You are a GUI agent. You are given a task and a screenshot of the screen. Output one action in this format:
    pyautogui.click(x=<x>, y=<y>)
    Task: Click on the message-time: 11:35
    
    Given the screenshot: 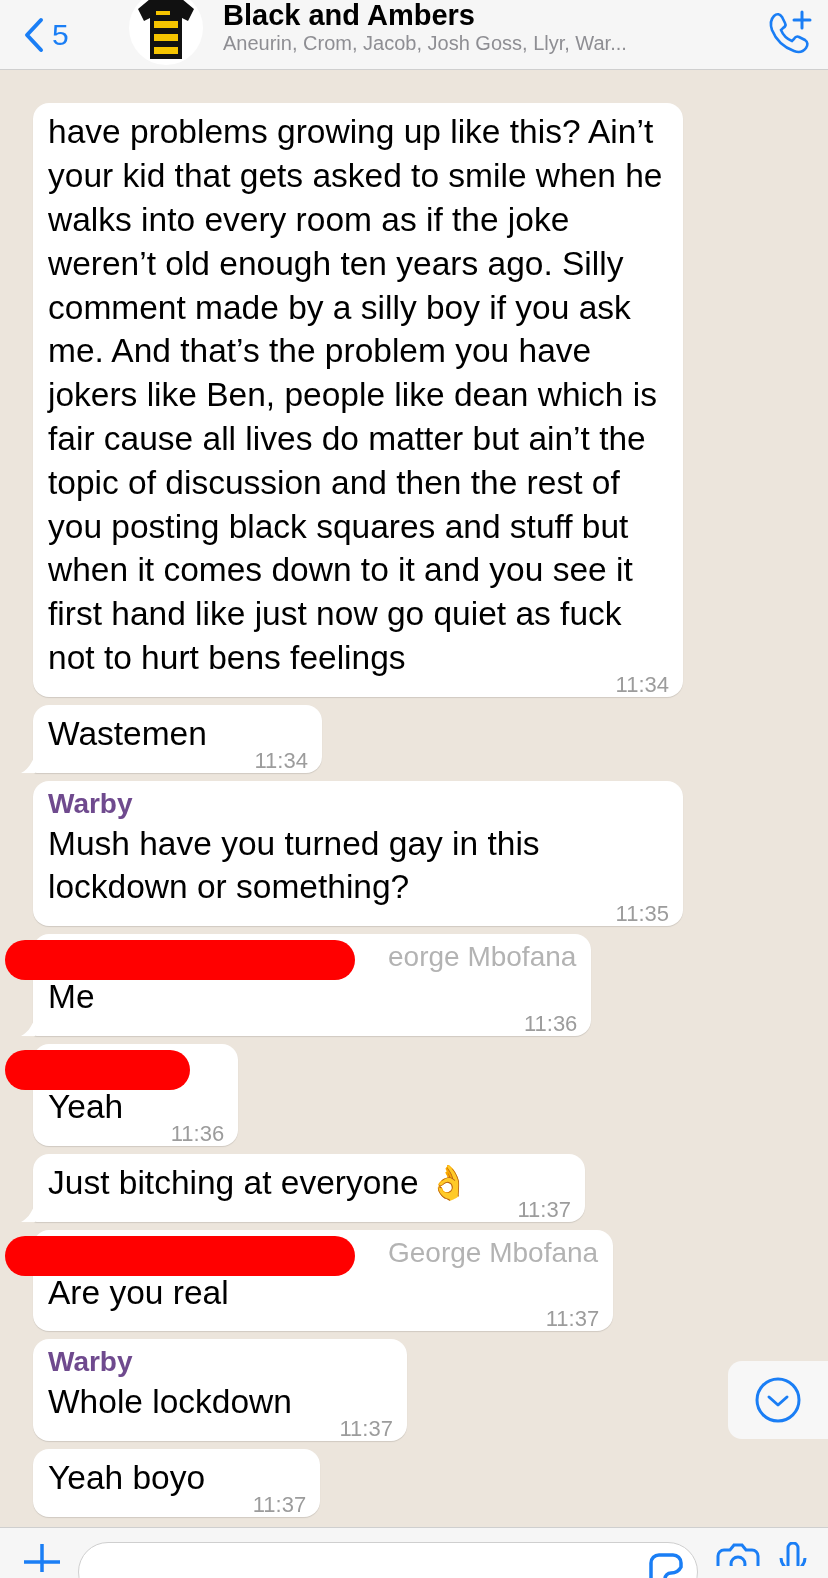 What is the action you would take?
    pyautogui.click(x=642, y=914)
    